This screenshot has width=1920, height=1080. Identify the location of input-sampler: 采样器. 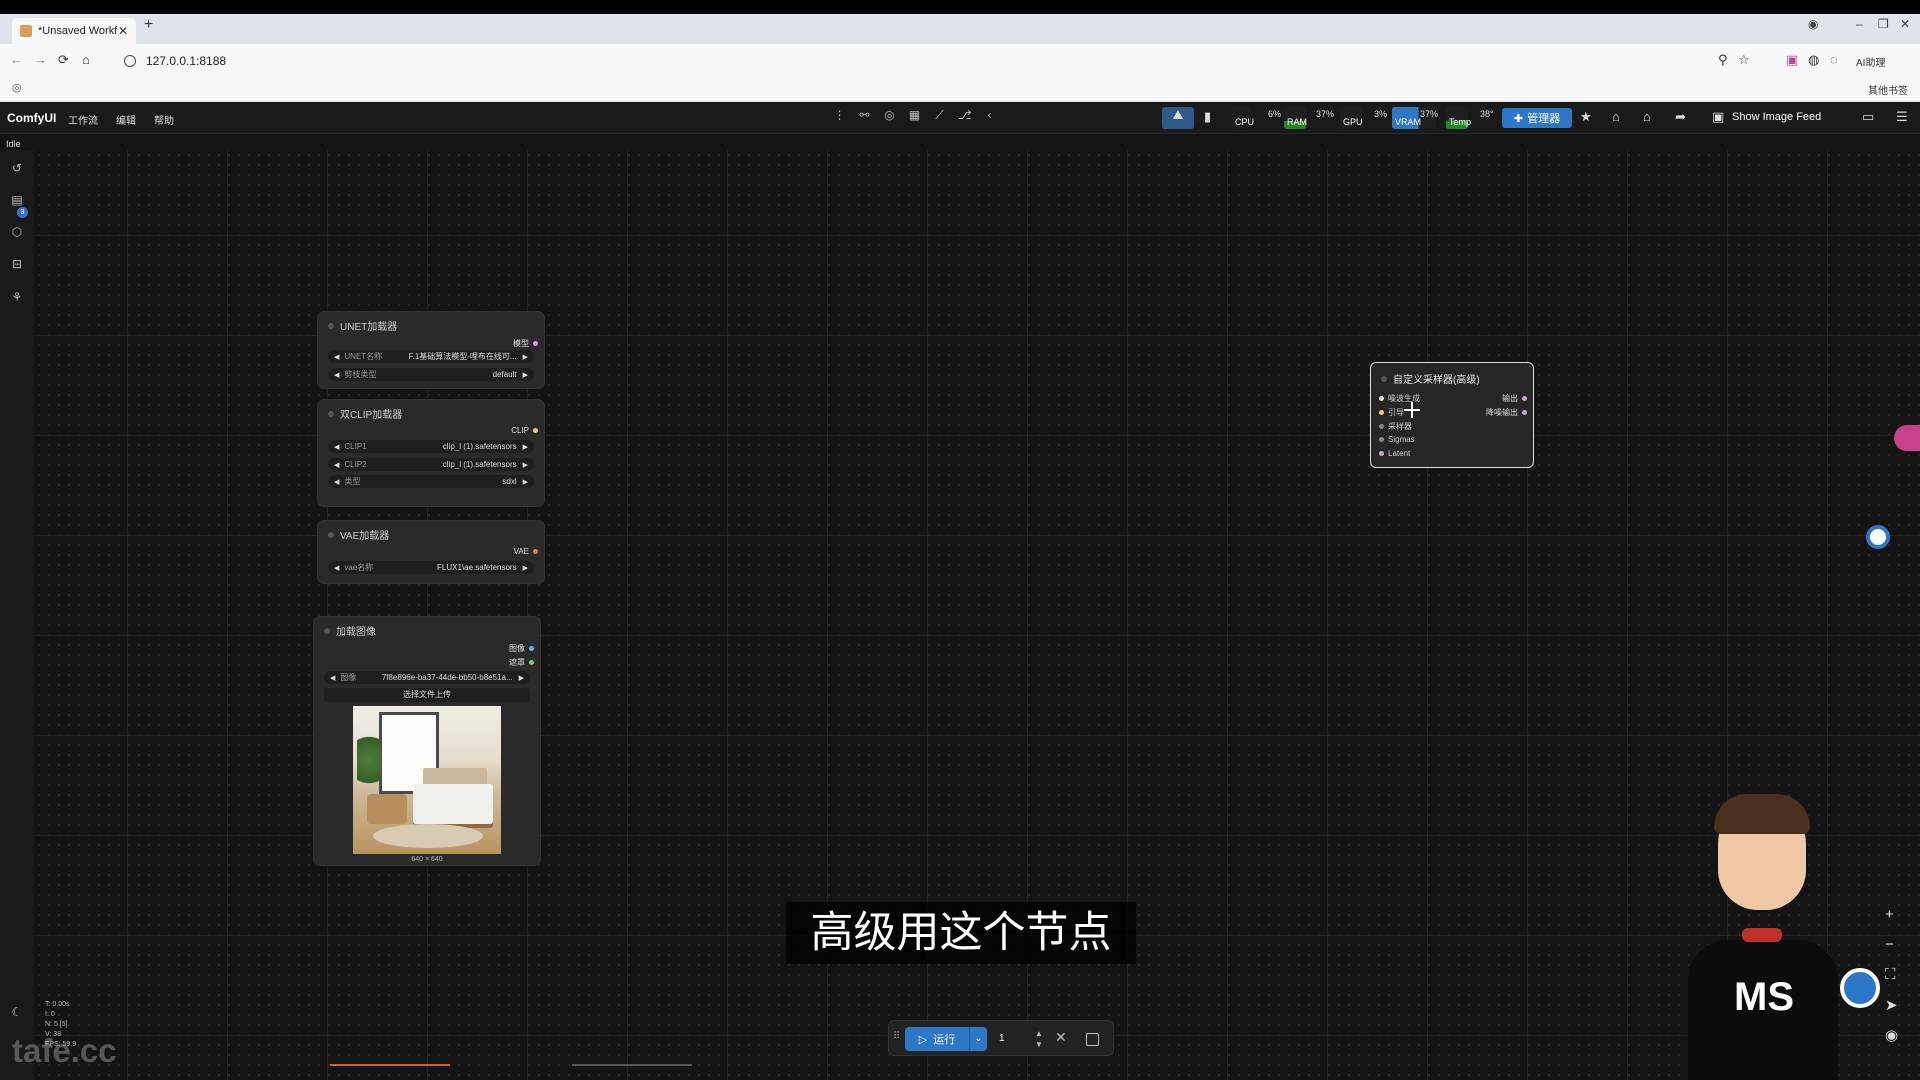
(1395, 426).